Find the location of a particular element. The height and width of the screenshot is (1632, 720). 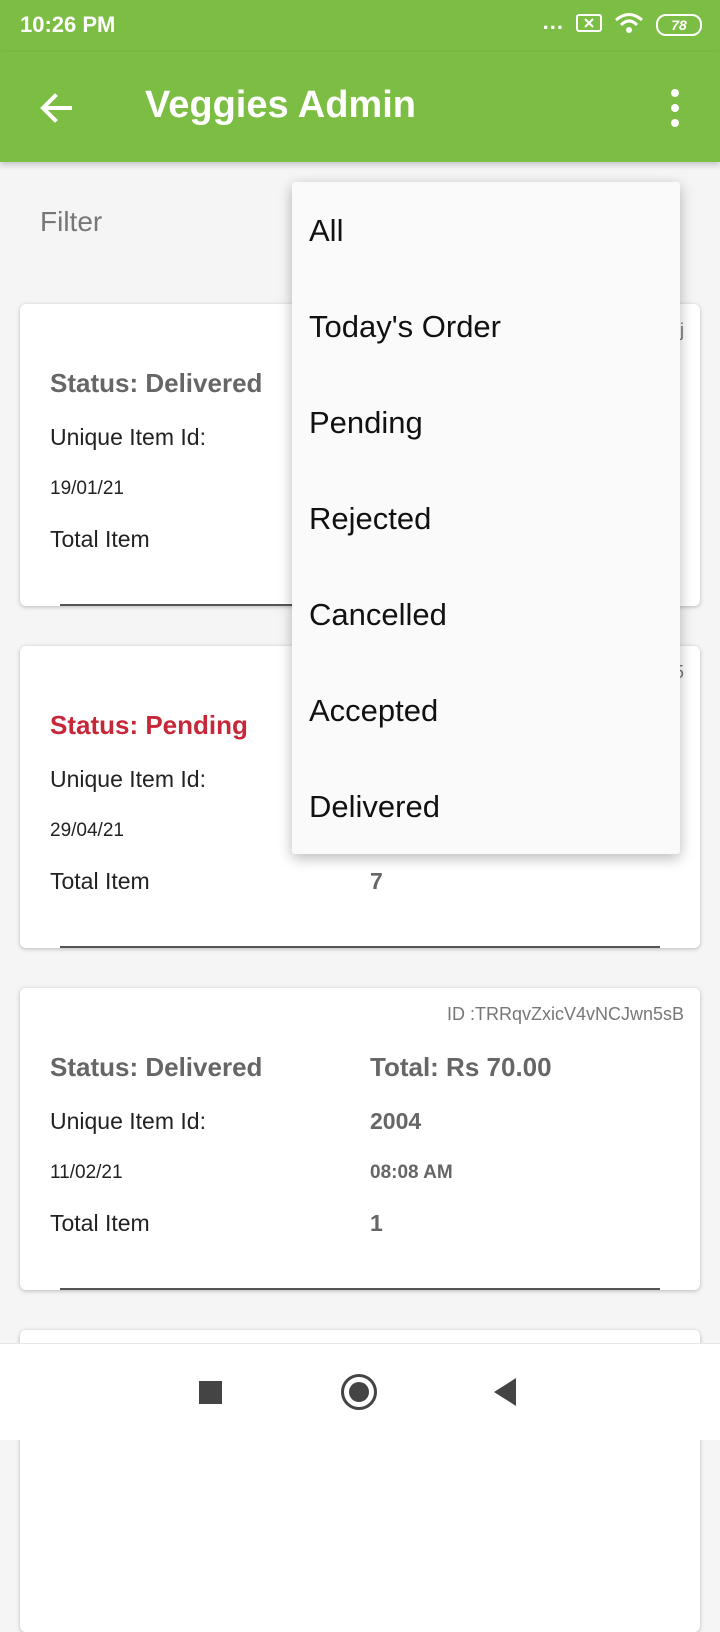

filter-option-rejected: Rejected is located at coordinates (486, 518).